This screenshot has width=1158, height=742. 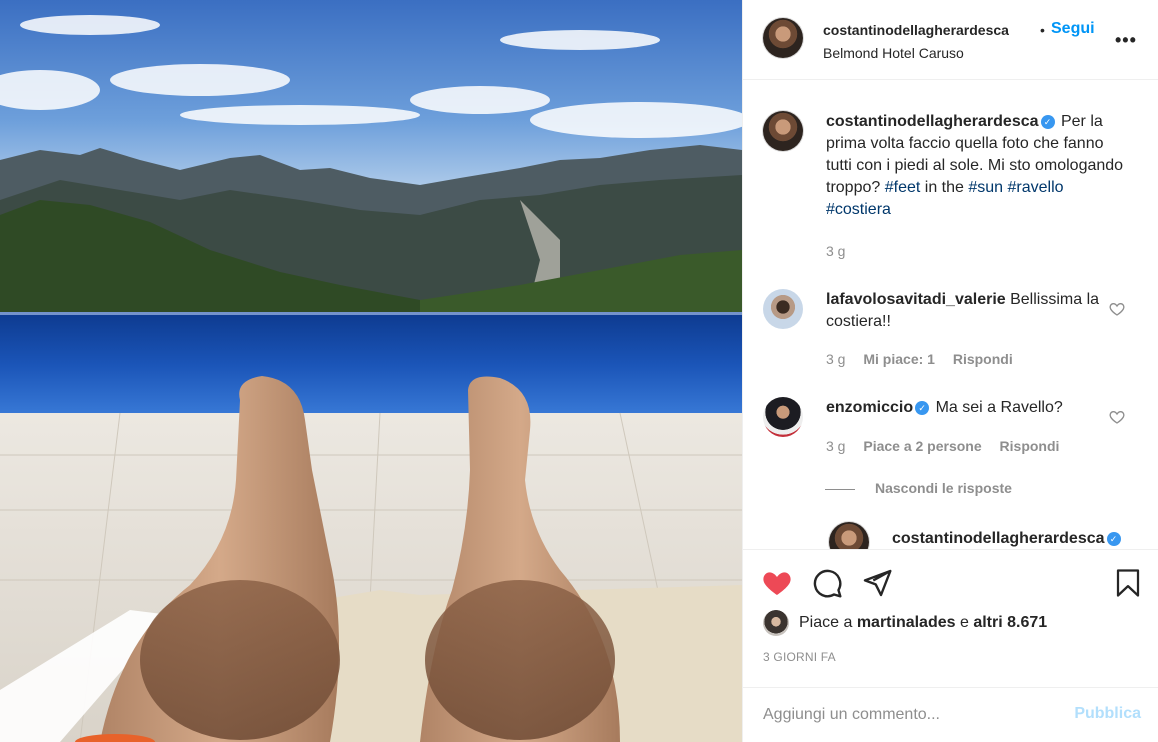 I want to click on follow-button: Segui, so click(x=1073, y=29).